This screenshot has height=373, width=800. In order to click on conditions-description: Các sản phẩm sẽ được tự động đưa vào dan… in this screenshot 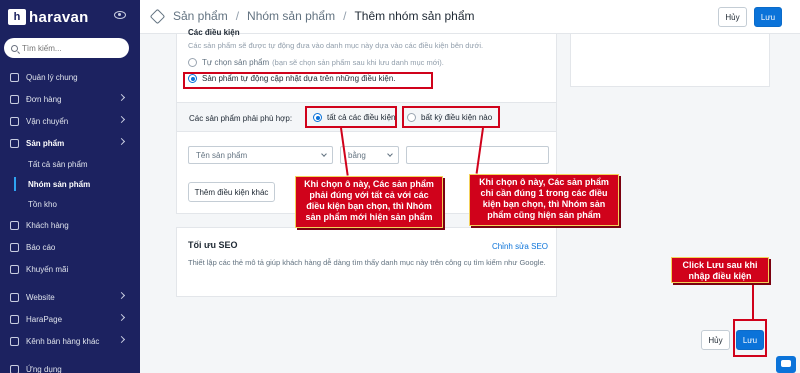, I will do `click(336, 45)`.